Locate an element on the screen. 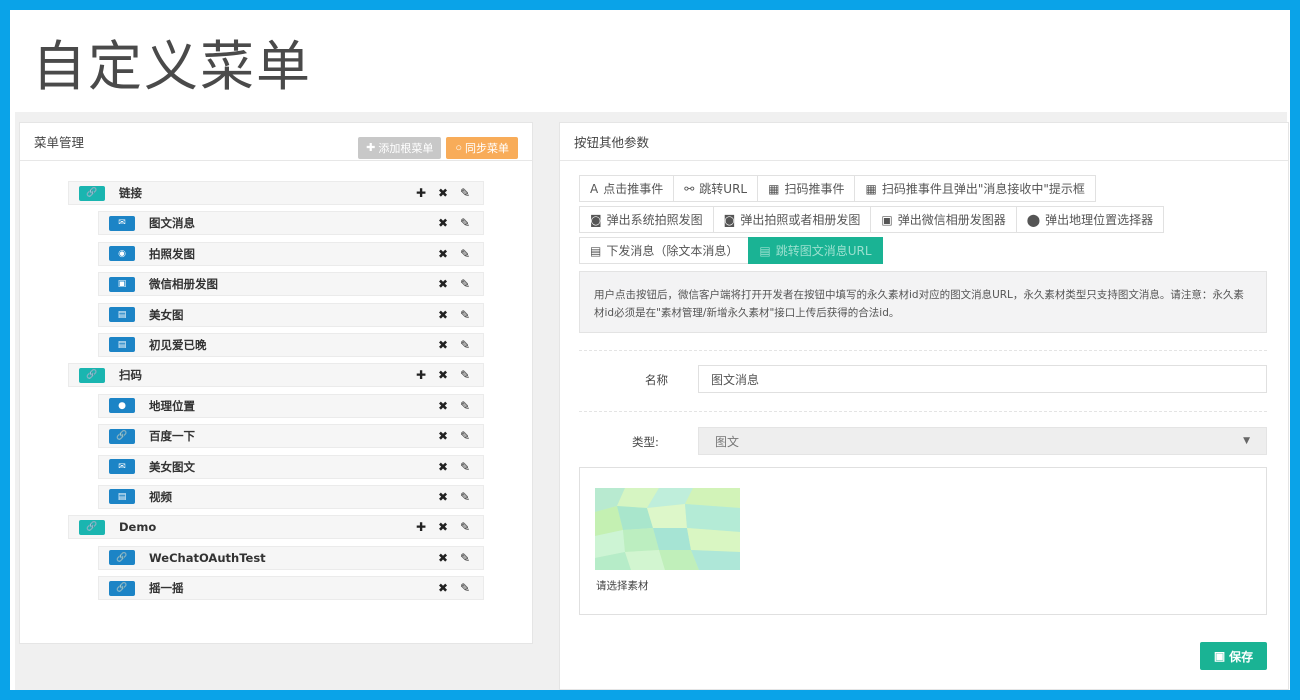 This screenshot has height=700, width=1300. menu-row-label: 拍照发图 is located at coordinates (172, 253).